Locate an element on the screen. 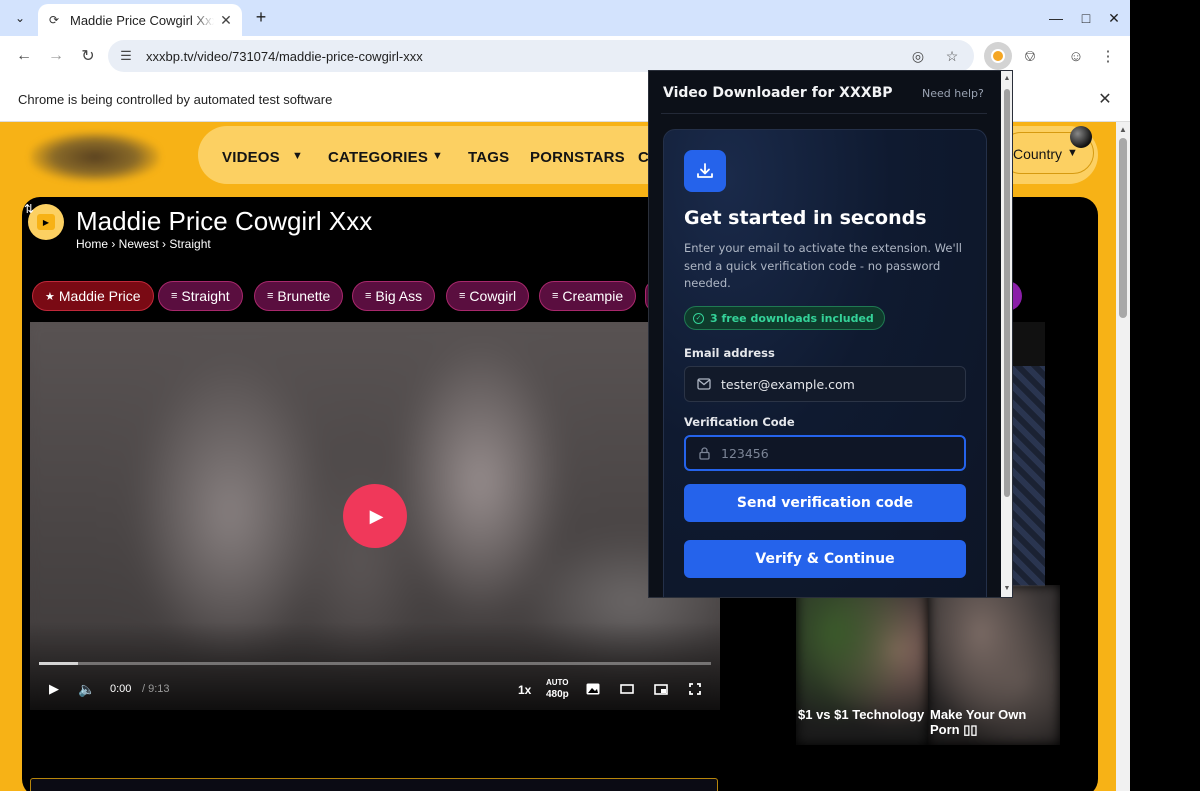 The image size is (1200, 791). forward-button: → is located at coordinates (56, 56).